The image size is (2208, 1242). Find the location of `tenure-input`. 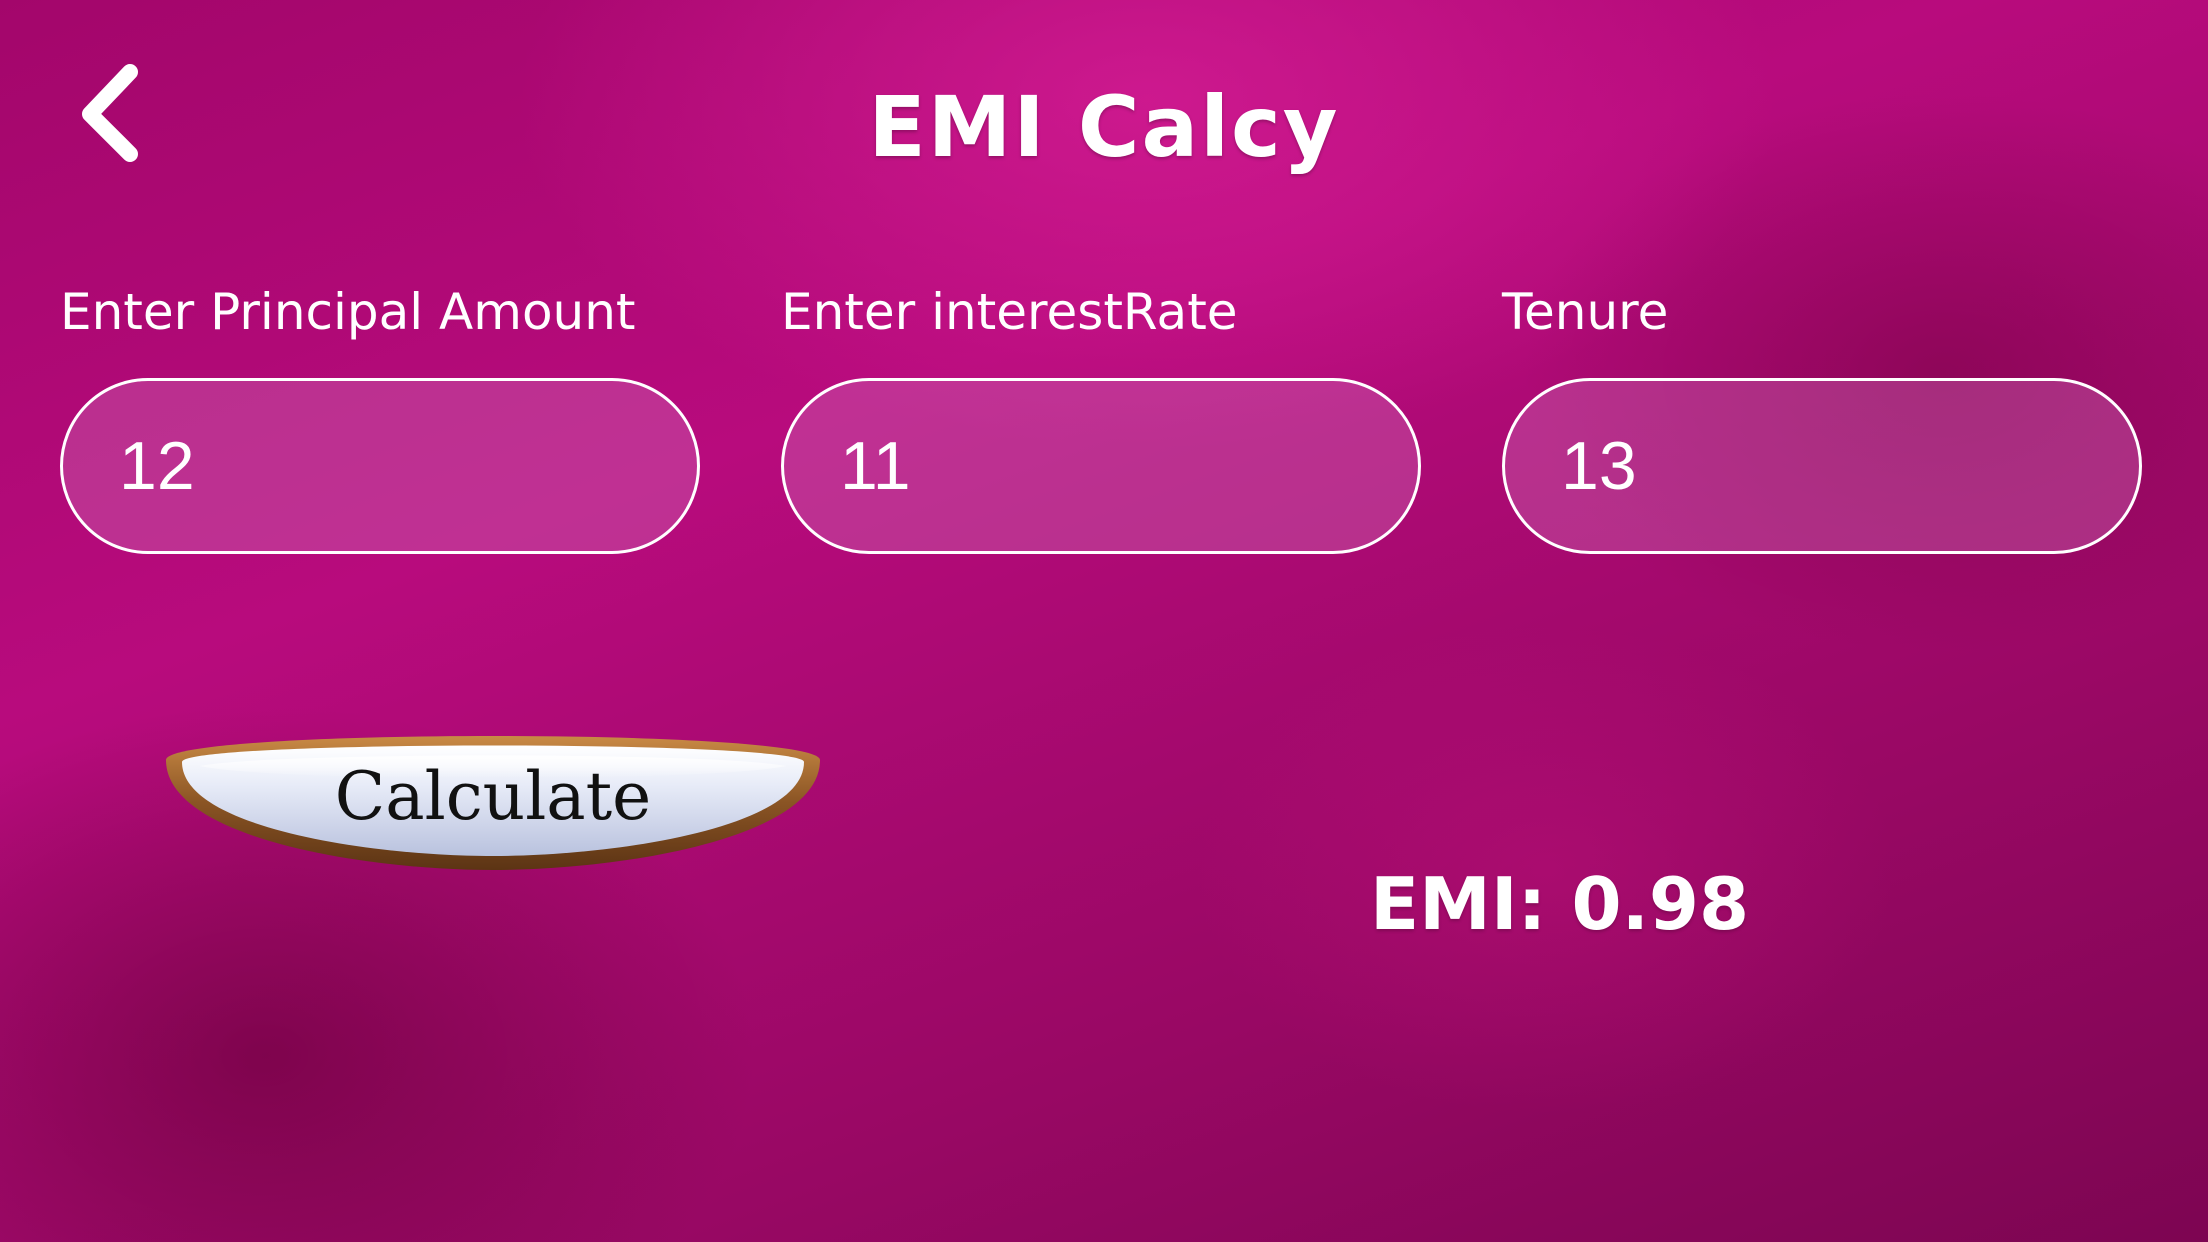

tenure-input is located at coordinates (1822, 466).